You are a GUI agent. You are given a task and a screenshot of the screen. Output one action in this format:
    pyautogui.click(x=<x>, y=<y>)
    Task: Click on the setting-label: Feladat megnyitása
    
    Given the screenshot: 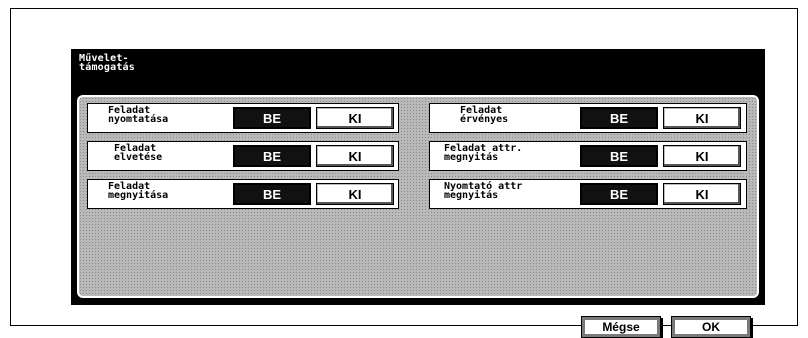 What is the action you would take?
    pyautogui.click(x=138, y=191)
    